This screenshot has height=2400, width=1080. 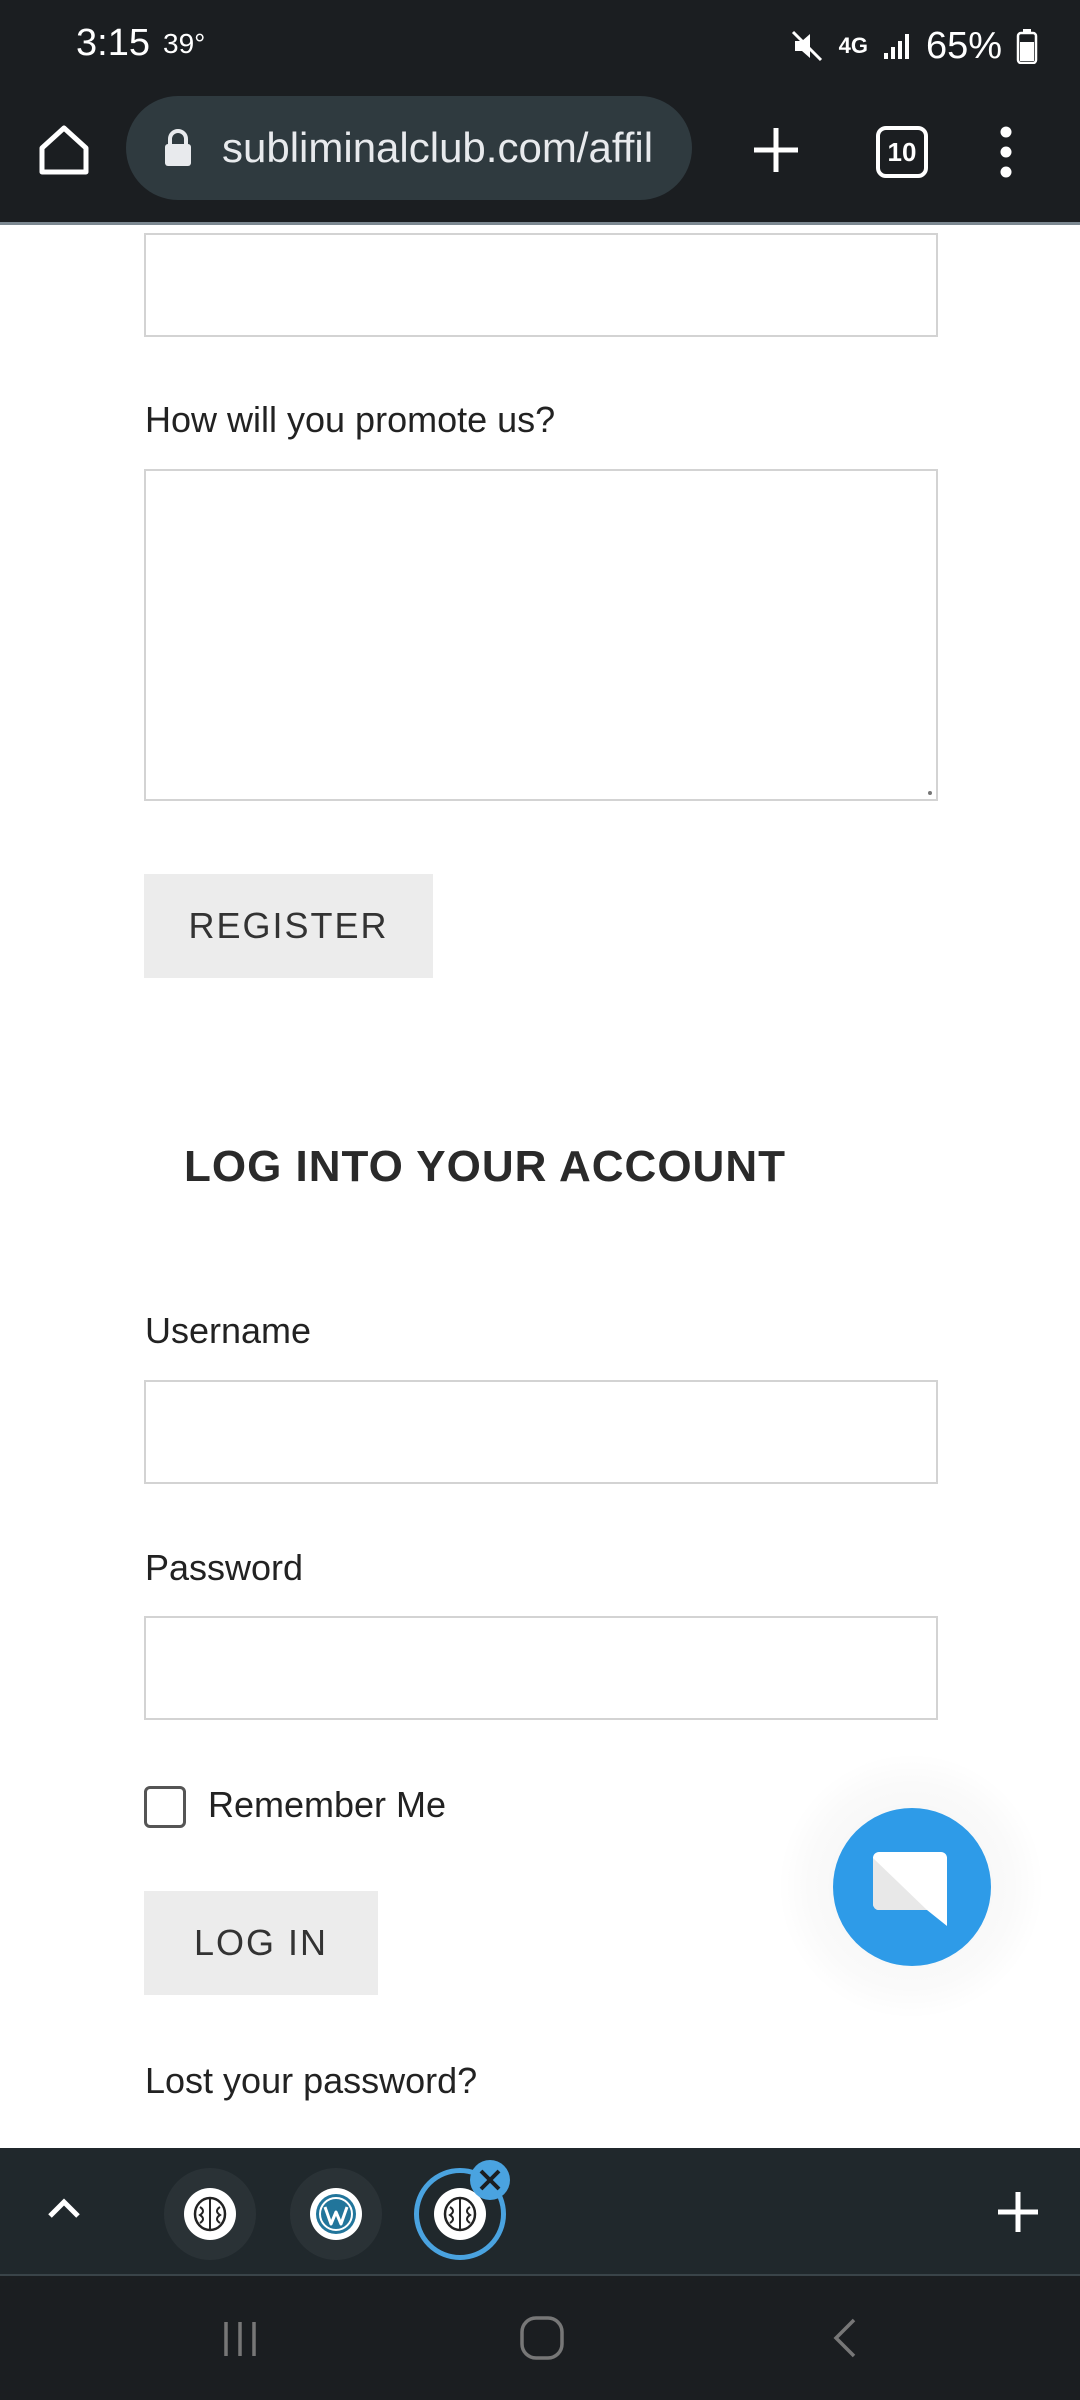 What do you see at coordinates (541, 635) in the screenshot?
I see `promote-textarea` at bounding box center [541, 635].